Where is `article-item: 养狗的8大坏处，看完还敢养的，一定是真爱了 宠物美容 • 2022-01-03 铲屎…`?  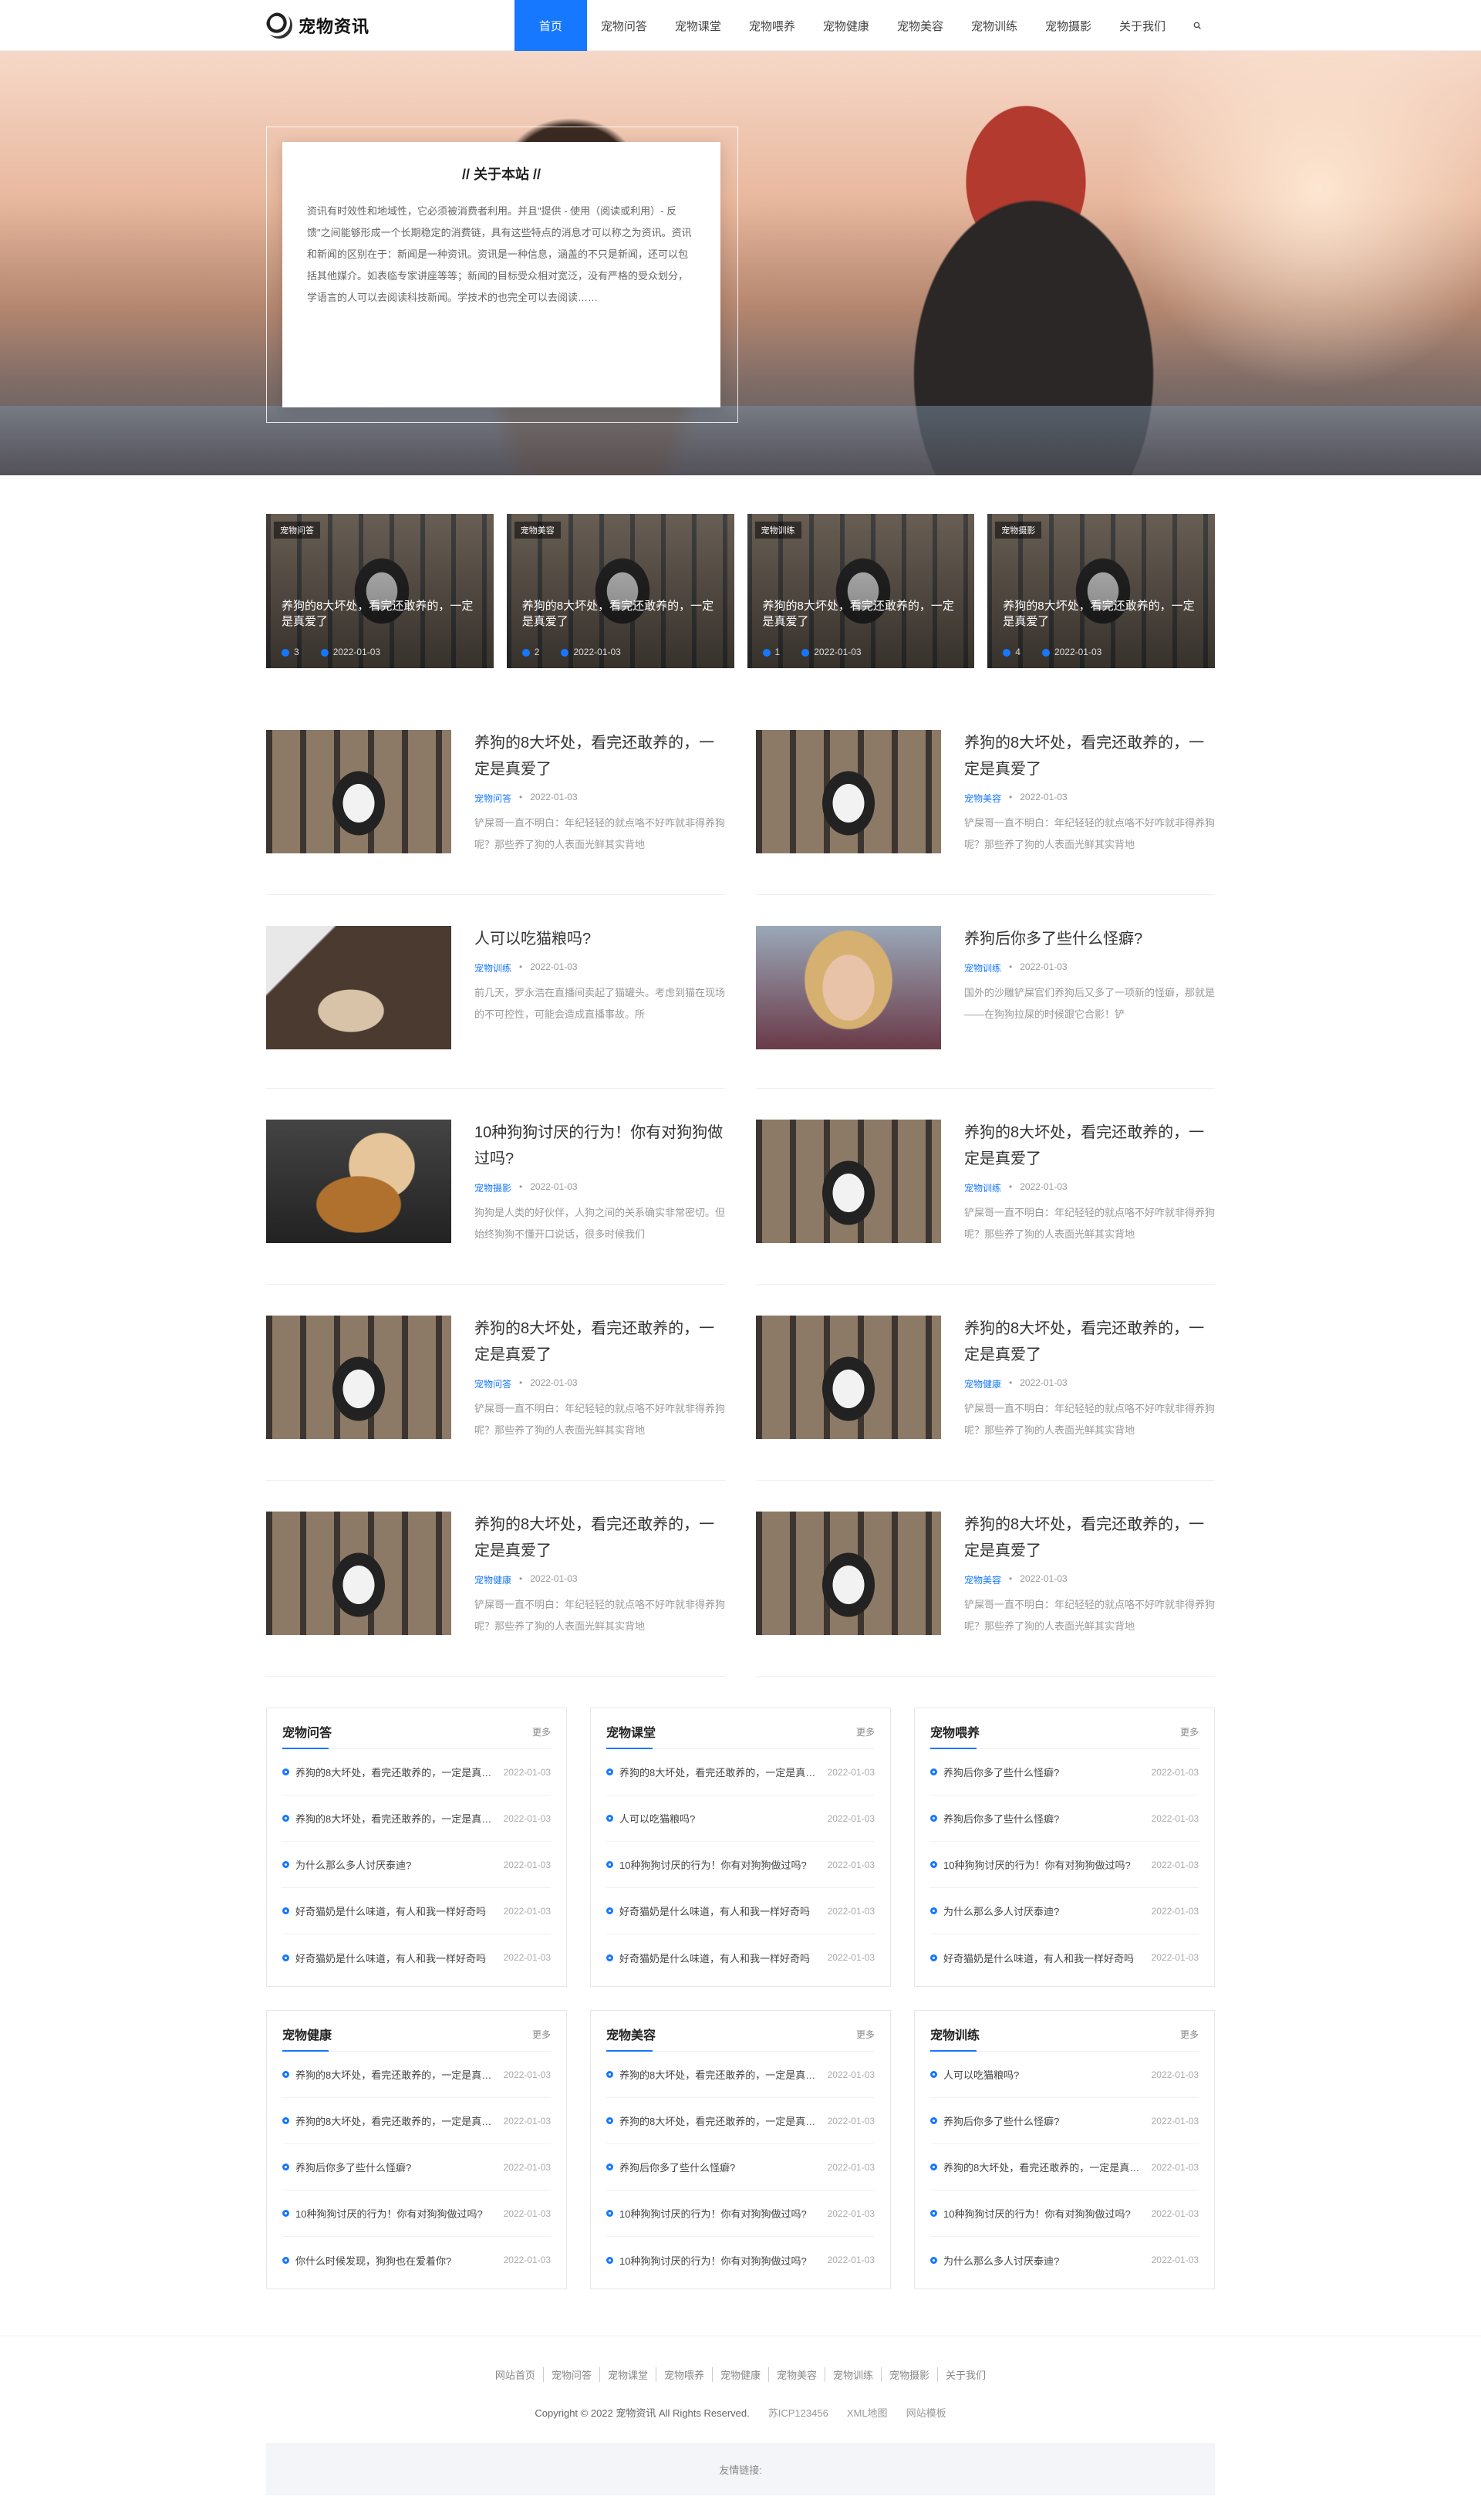 article-item: 养狗的8大坏处，看完还敢养的，一定是真爱了 宠物美容 • 2022-01-03 铲屎… is located at coordinates (985, 813).